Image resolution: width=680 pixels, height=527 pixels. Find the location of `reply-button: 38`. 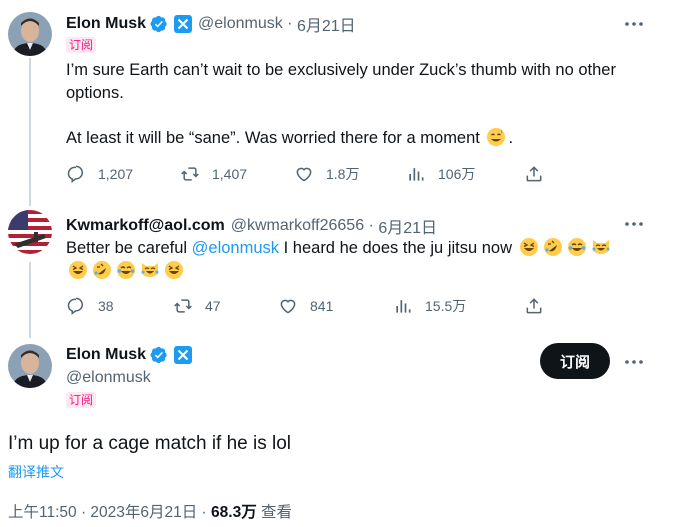

reply-button: 38 is located at coordinates (90, 306).